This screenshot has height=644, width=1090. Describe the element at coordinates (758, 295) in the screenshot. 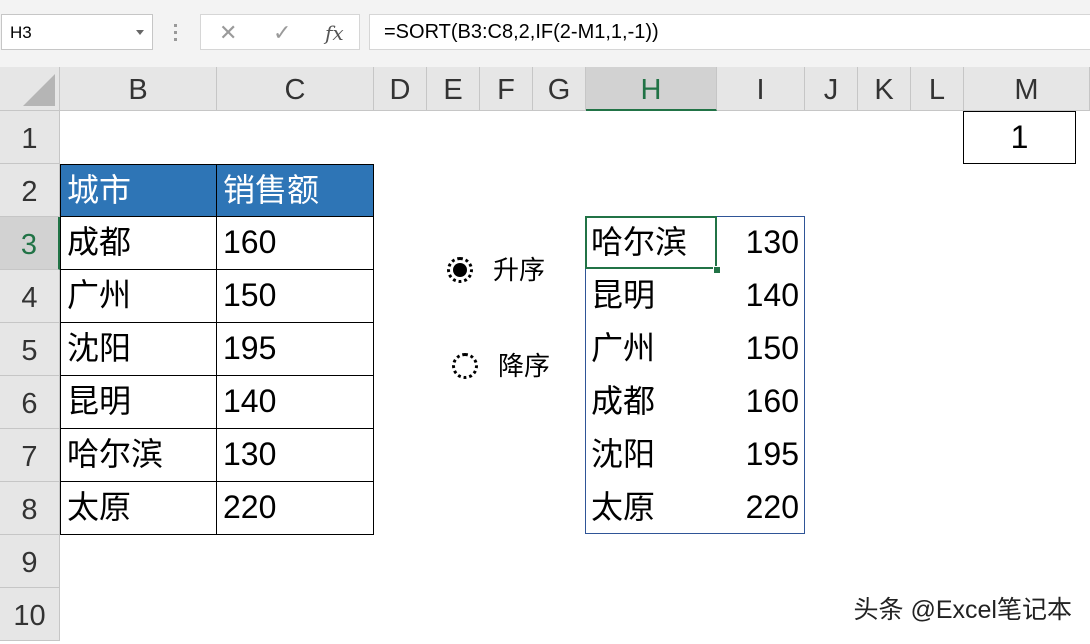

I see `result-sales-cell: 140` at that location.